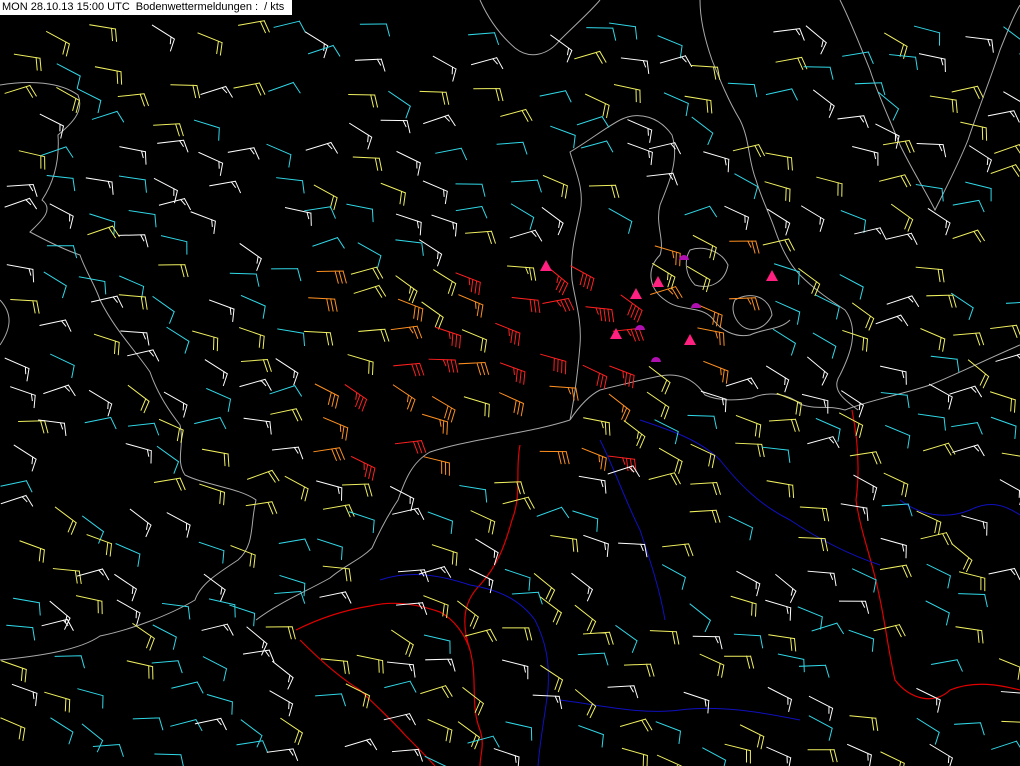 This screenshot has width=1020, height=766. Describe the element at coordinates (197, 7) in the screenshot. I see `header-product: Bodenwettermeldungen :` at that location.